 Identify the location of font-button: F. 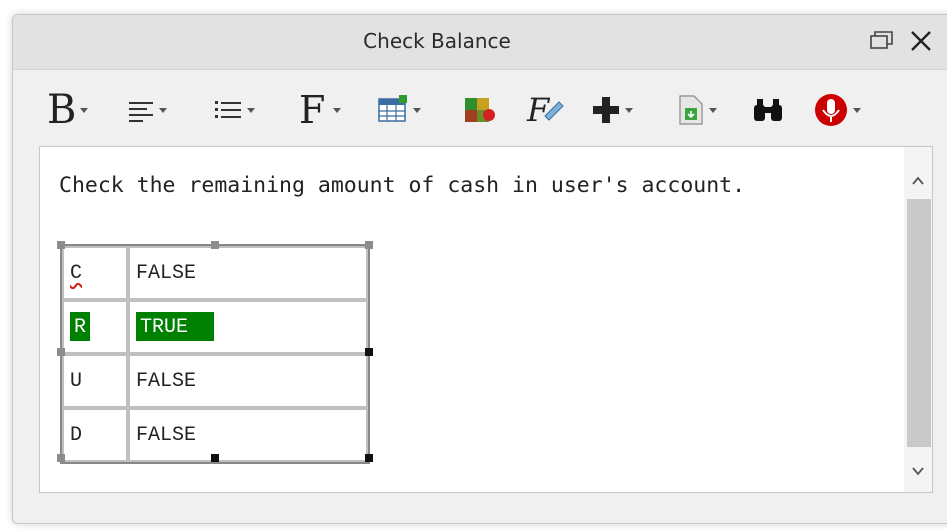
(320, 110).